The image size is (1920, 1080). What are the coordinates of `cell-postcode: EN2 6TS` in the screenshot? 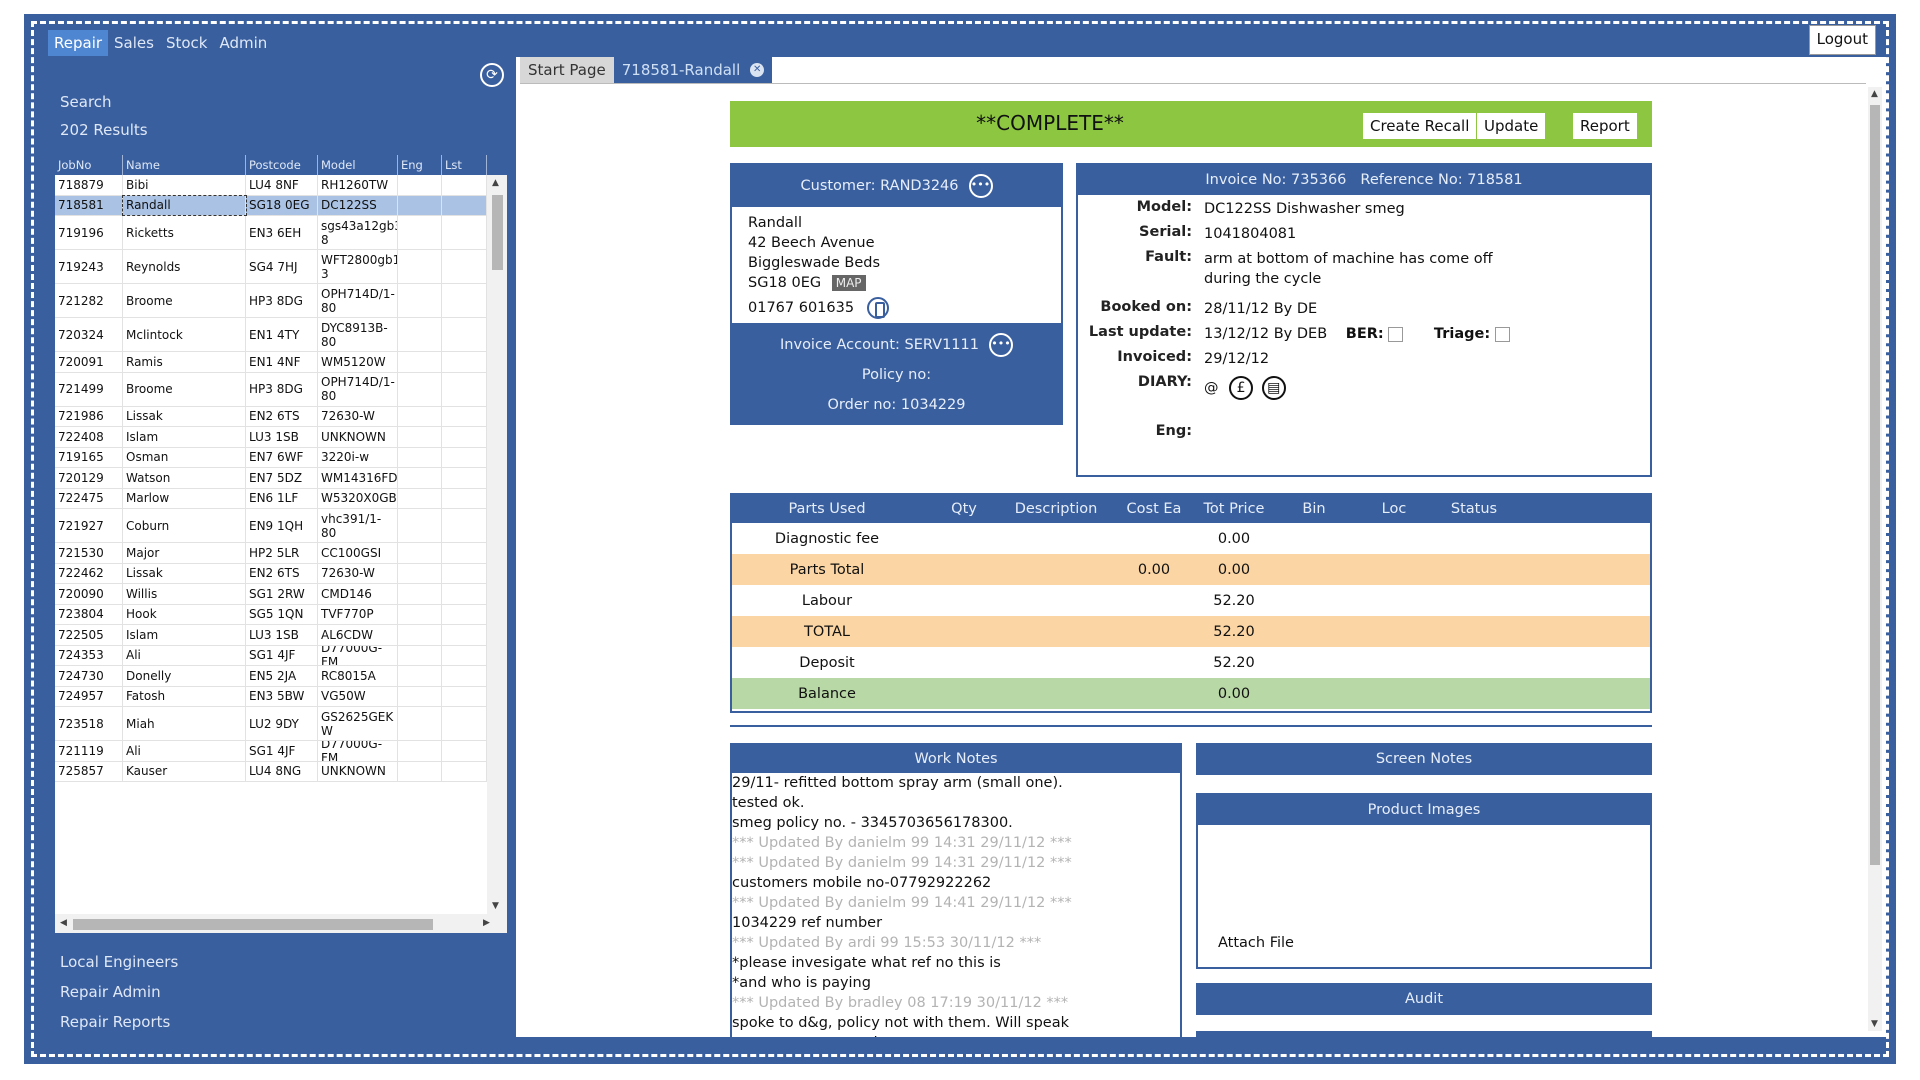 It's located at (282, 416).